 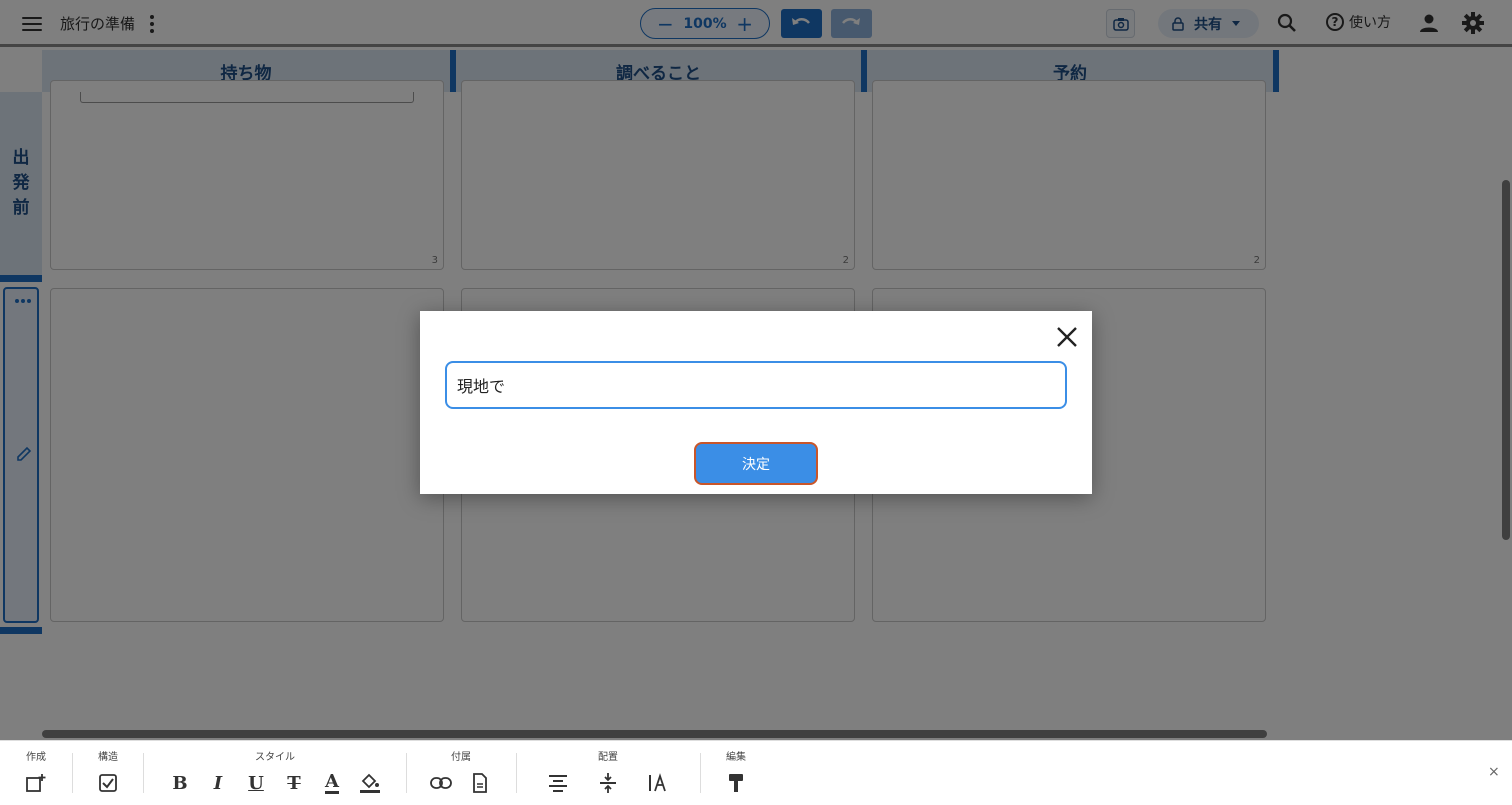 What do you see at coordinates (608, 757) in the screenshot?
I see `group-label-layout: 配置` at bounding box center [608, 757].